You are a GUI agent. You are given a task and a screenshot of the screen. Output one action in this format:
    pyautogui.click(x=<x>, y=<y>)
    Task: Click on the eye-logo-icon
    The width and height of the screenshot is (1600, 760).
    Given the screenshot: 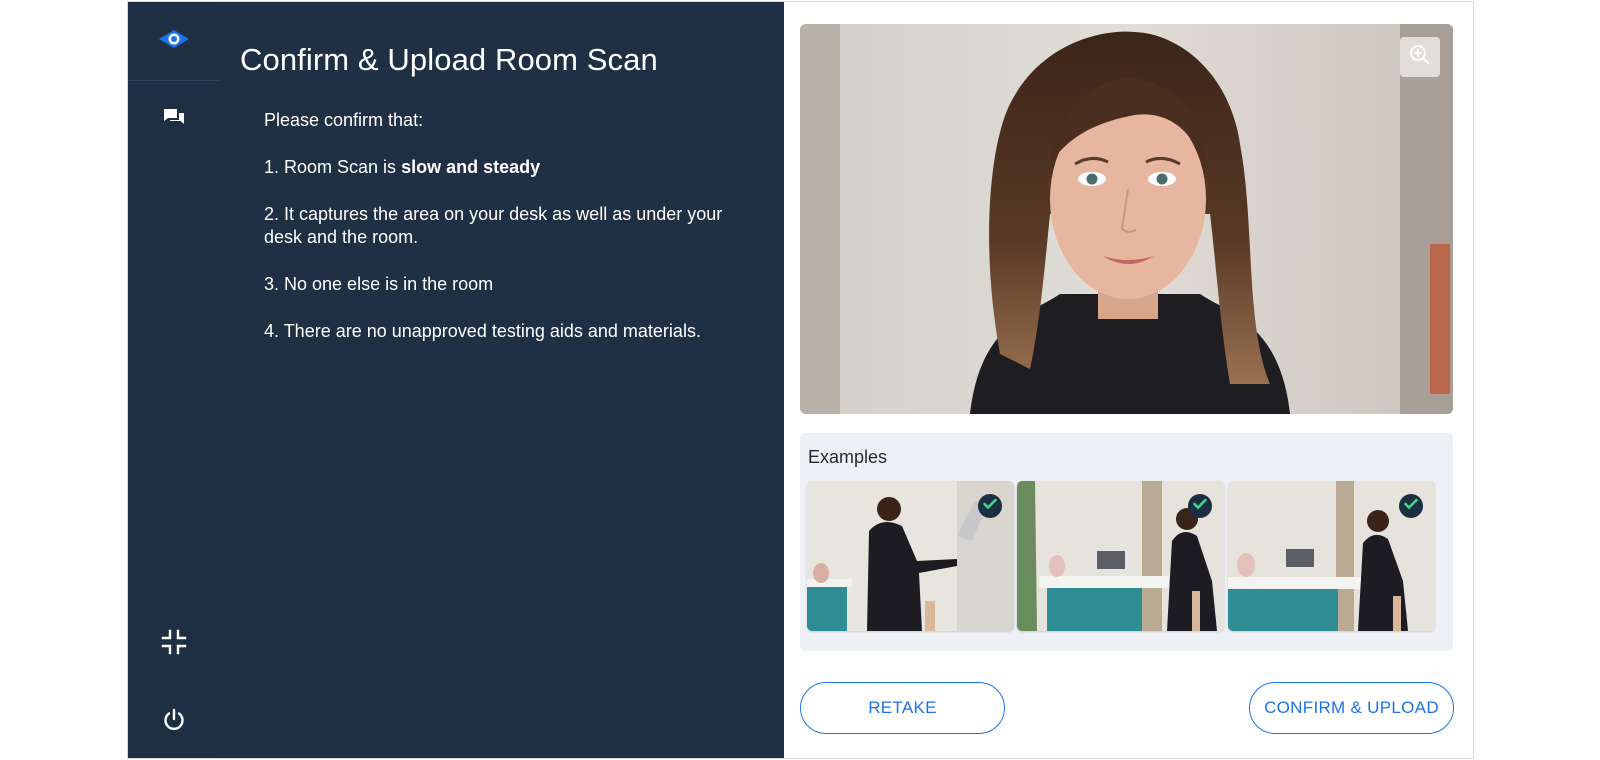 What is the action you would take?
    pyautogui.click(x=174, y=41)
    